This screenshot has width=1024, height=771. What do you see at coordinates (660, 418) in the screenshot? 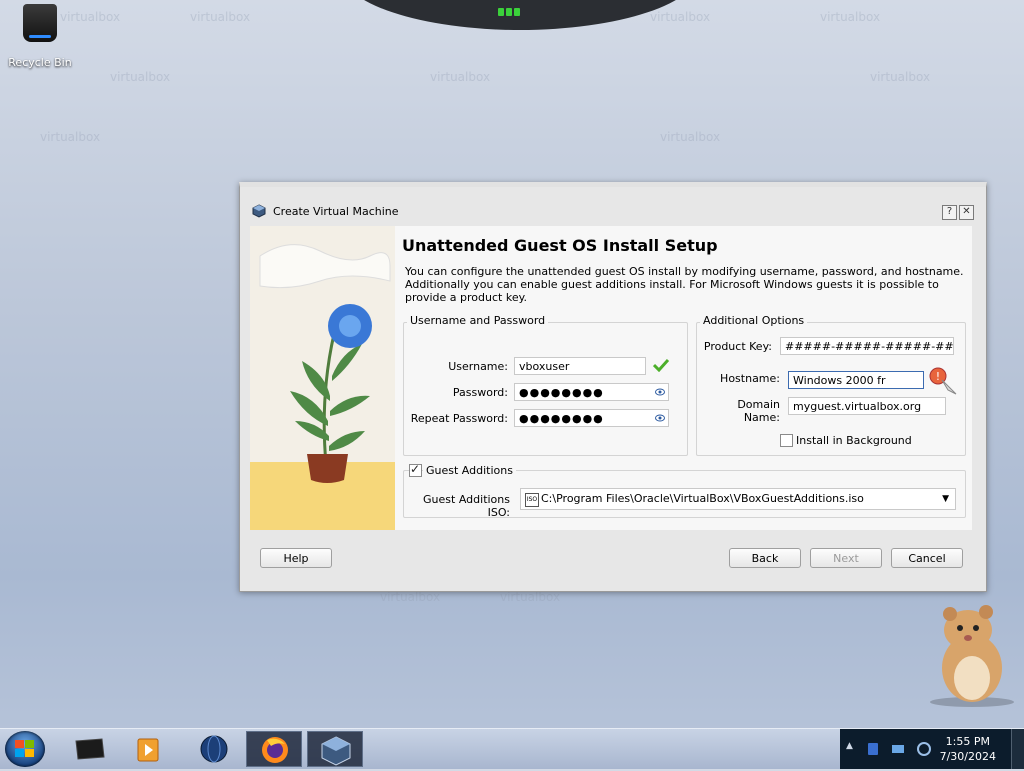
I see `show-repeat-password-eye-icon` at bounding box center [660, 418].